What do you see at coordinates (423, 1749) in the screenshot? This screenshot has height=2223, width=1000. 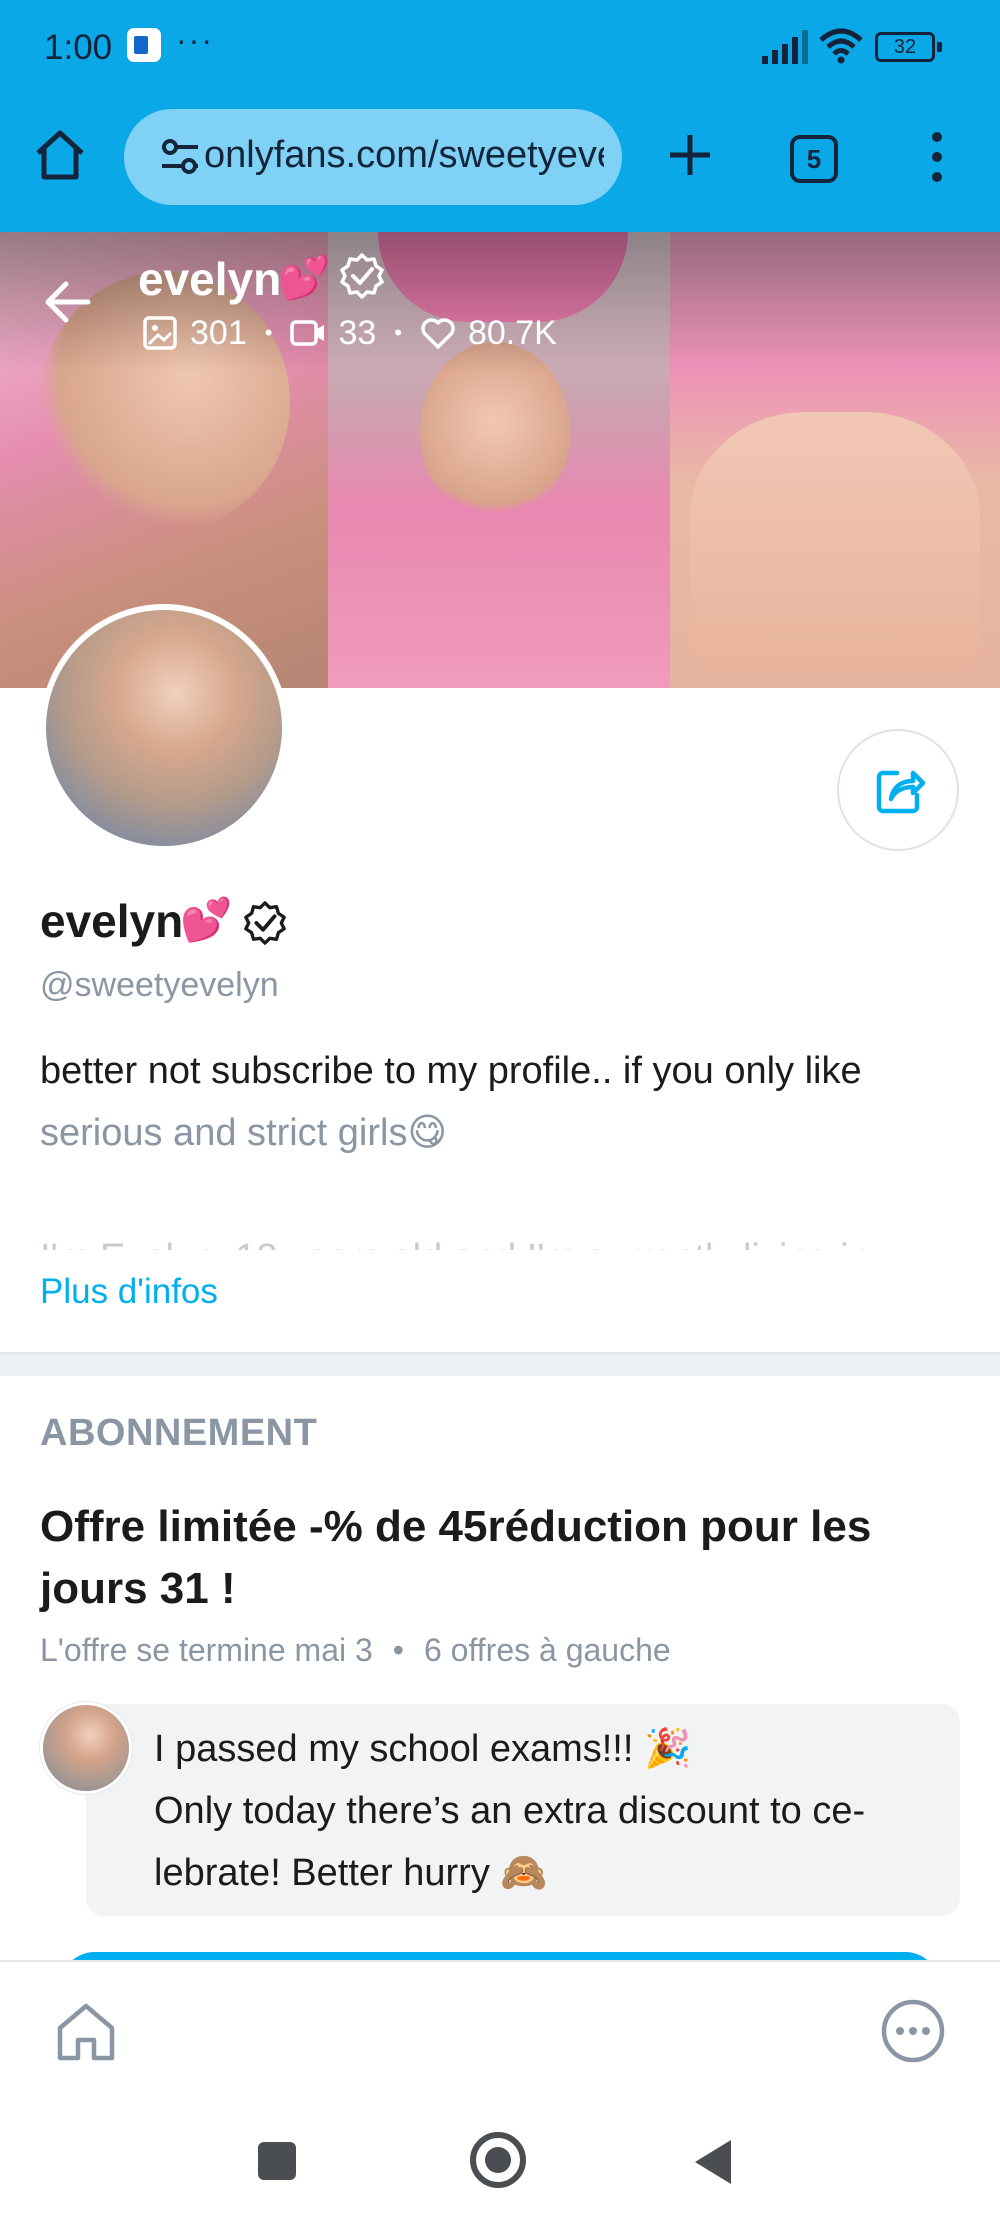 I see `message-line-1: I passed my school exams!!! 🎉` at bounding box center [423, 1749].